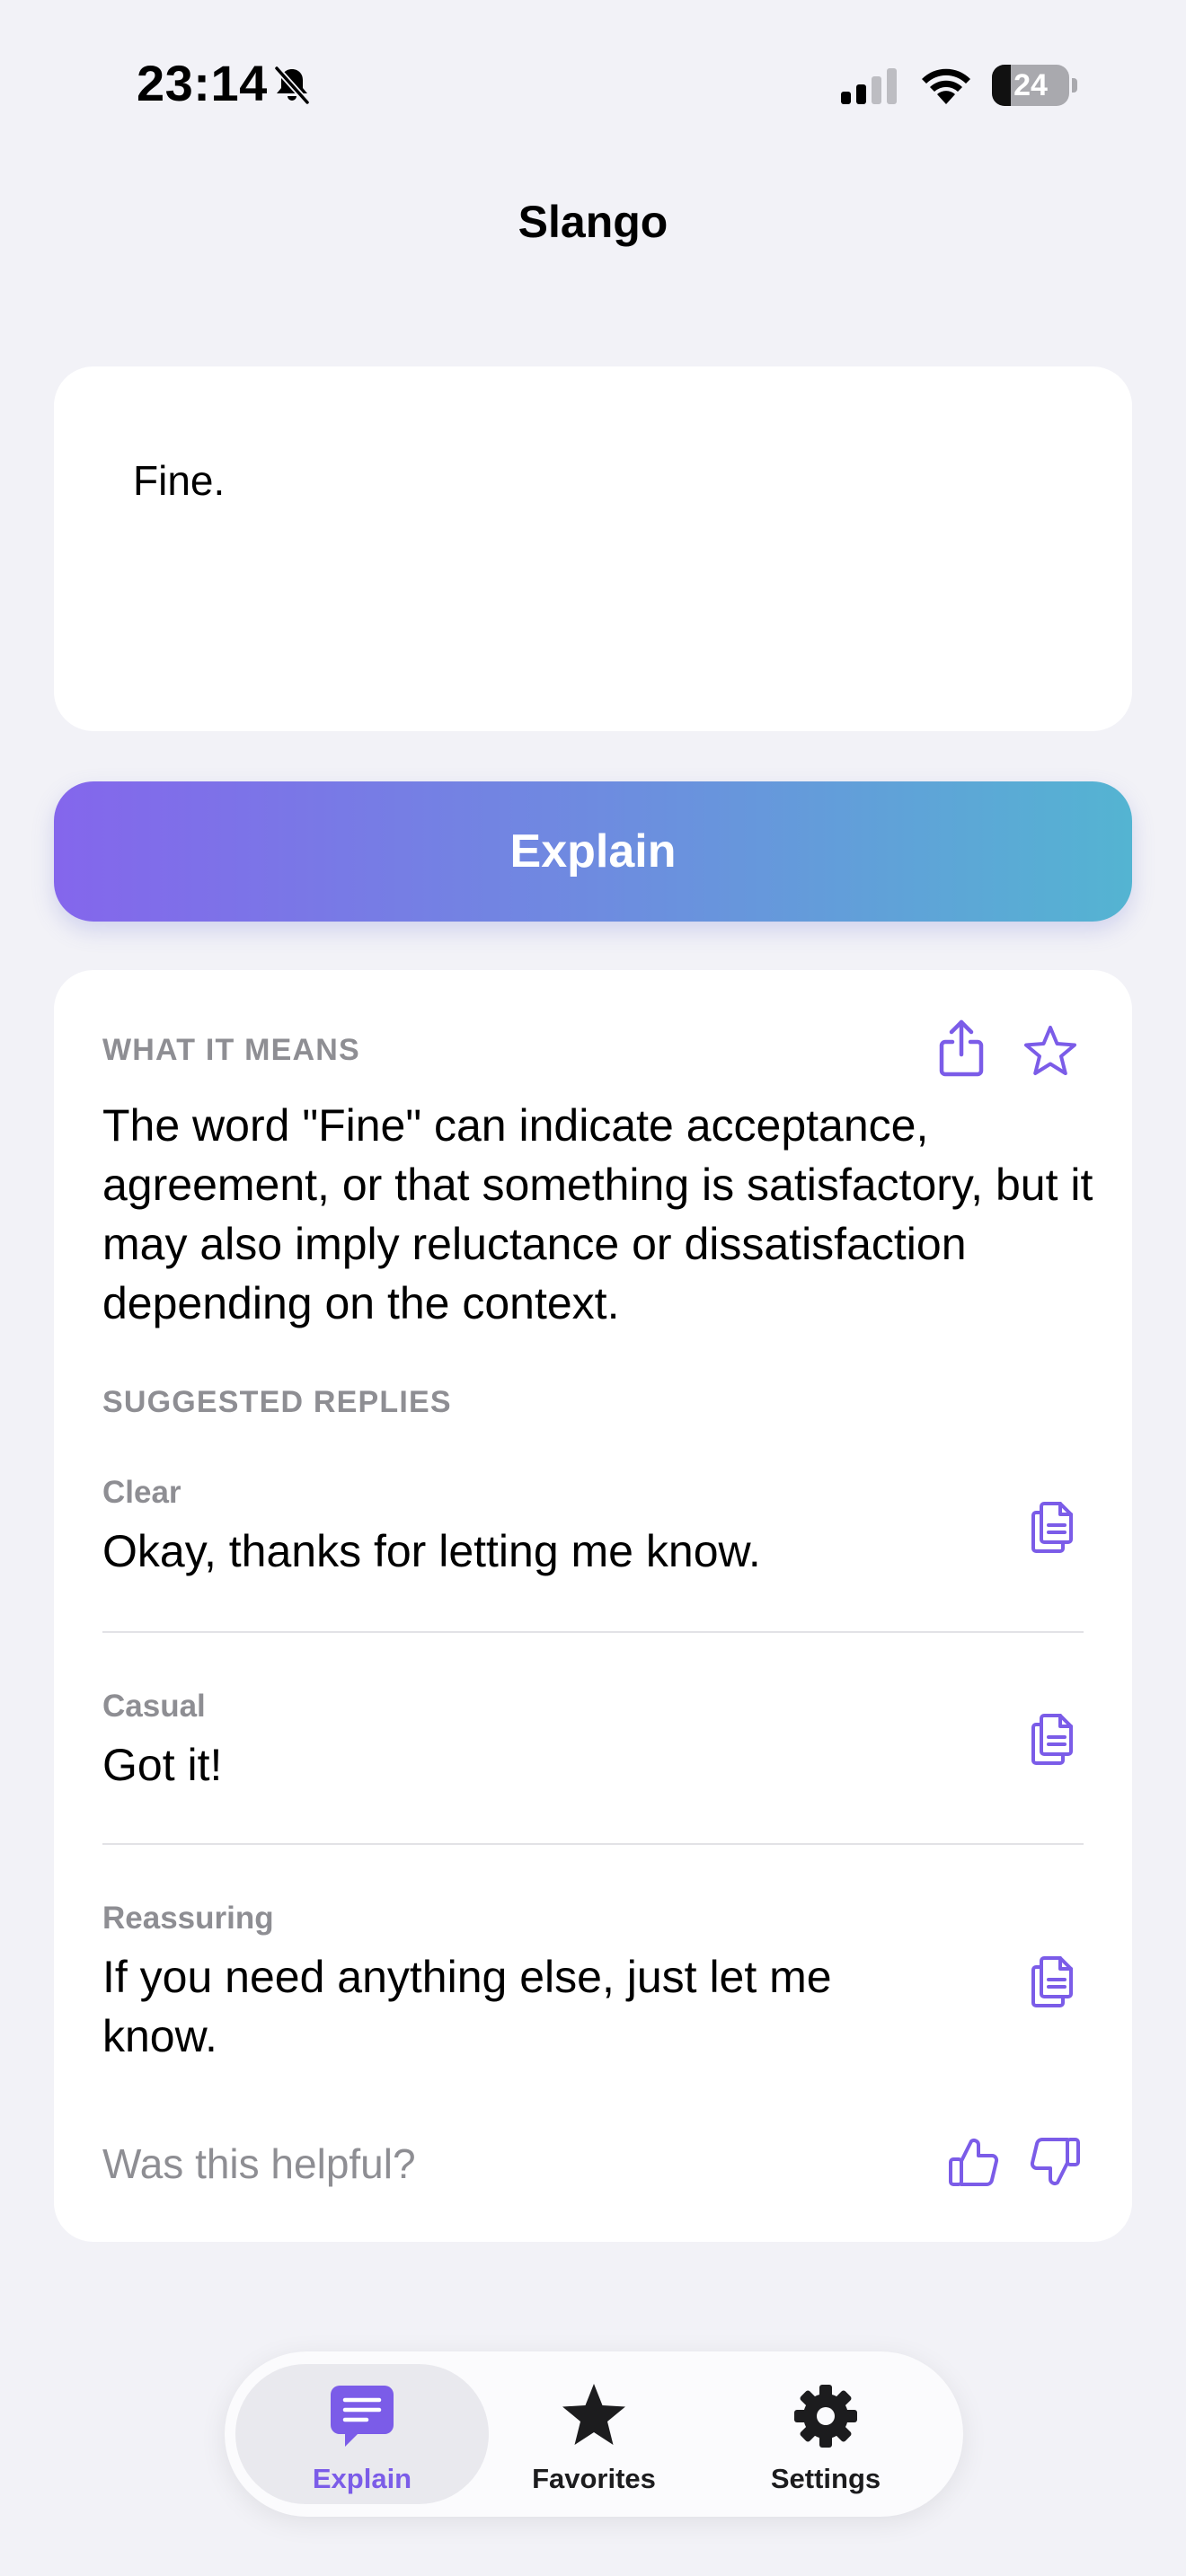  What do you see at coordinates (593, 851) in the screenshot?
I see `explain-button: Explain` at bounding box center [593, 851].